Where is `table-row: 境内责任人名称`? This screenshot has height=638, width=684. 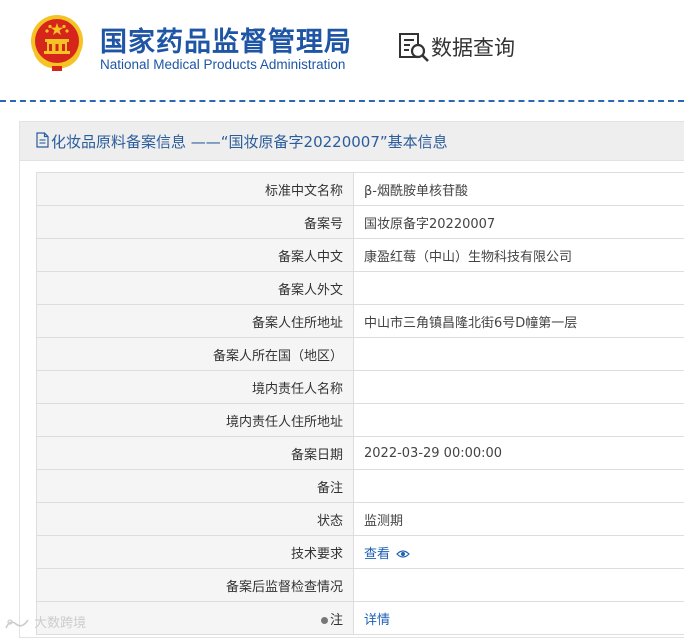
table-row: 境内责任人名称 is located at coordinates (360, 387).